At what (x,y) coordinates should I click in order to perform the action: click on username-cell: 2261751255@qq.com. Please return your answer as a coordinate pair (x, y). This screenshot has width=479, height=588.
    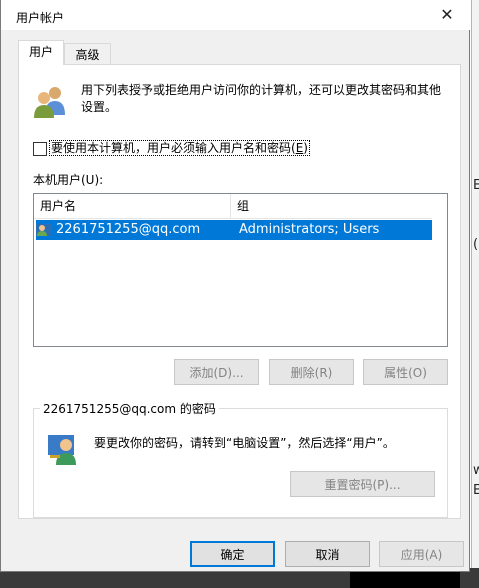
    Looking at the image, I should click on (128, 229).